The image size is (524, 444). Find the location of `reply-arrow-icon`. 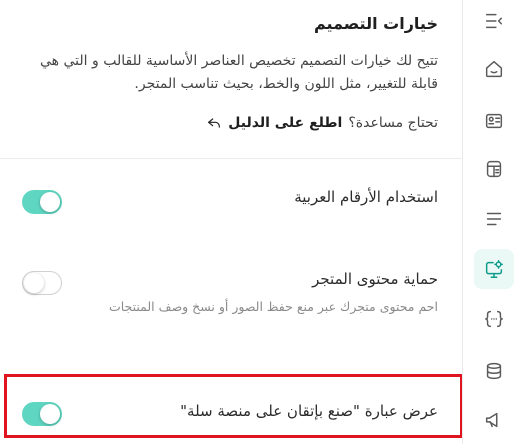

reply-arrow-icon is located at coordinates (214, 123).